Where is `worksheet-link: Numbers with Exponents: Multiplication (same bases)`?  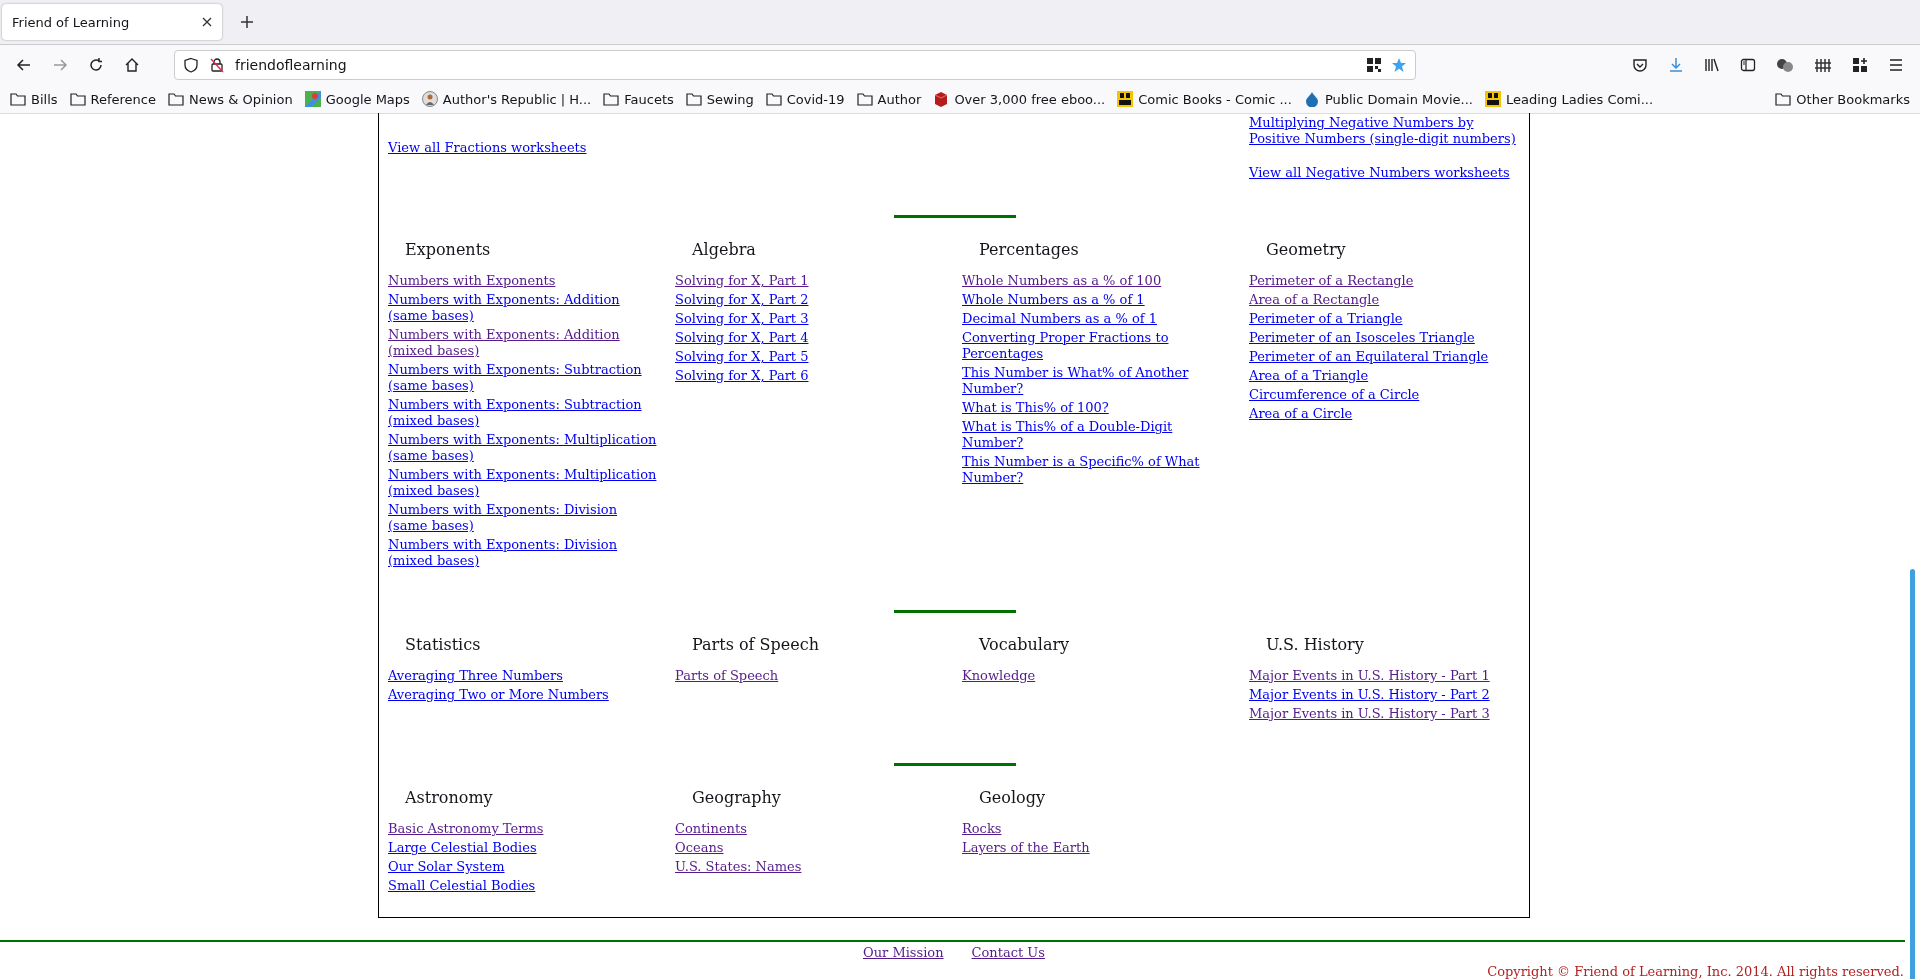 worksheet-link: Numbers with Exponents: Multiplication (same bases) is located at coordinates (524, 448).